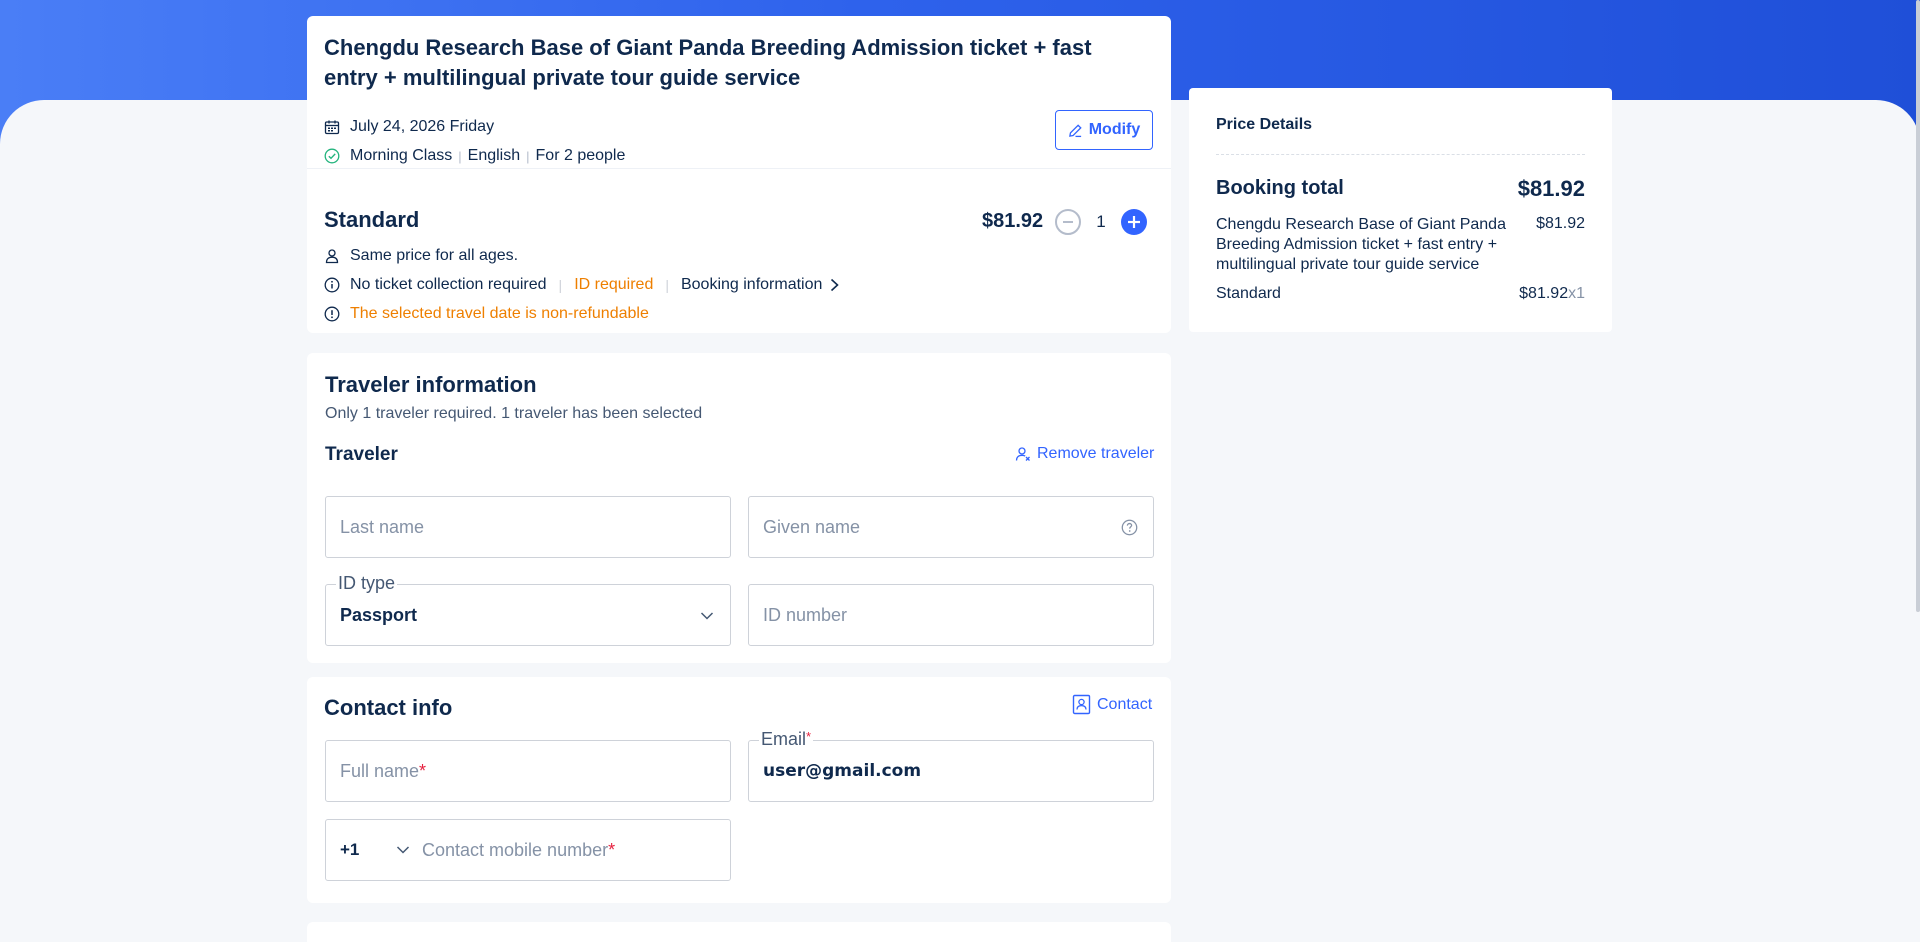  I want to click on plus-icon, so click(1134, 222).